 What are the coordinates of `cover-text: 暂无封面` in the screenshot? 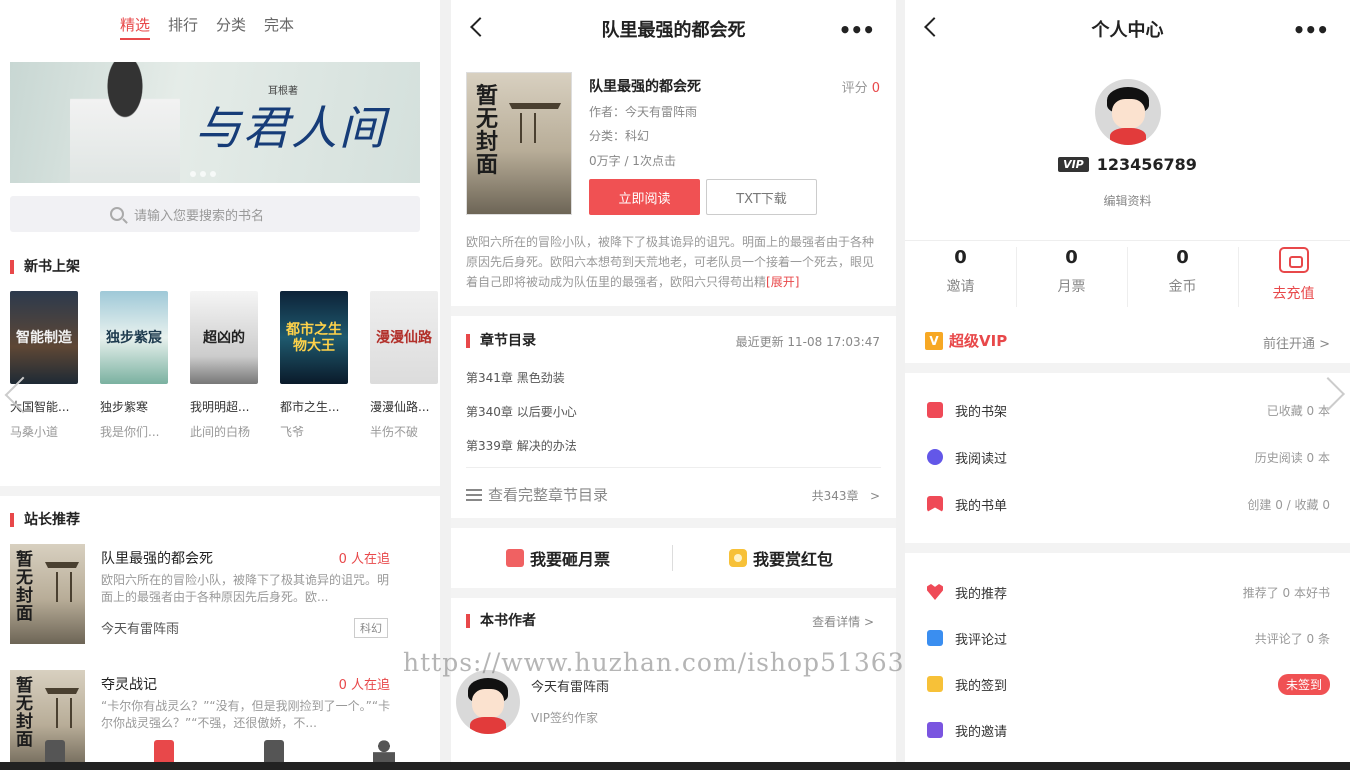 It's located at (487, 131).